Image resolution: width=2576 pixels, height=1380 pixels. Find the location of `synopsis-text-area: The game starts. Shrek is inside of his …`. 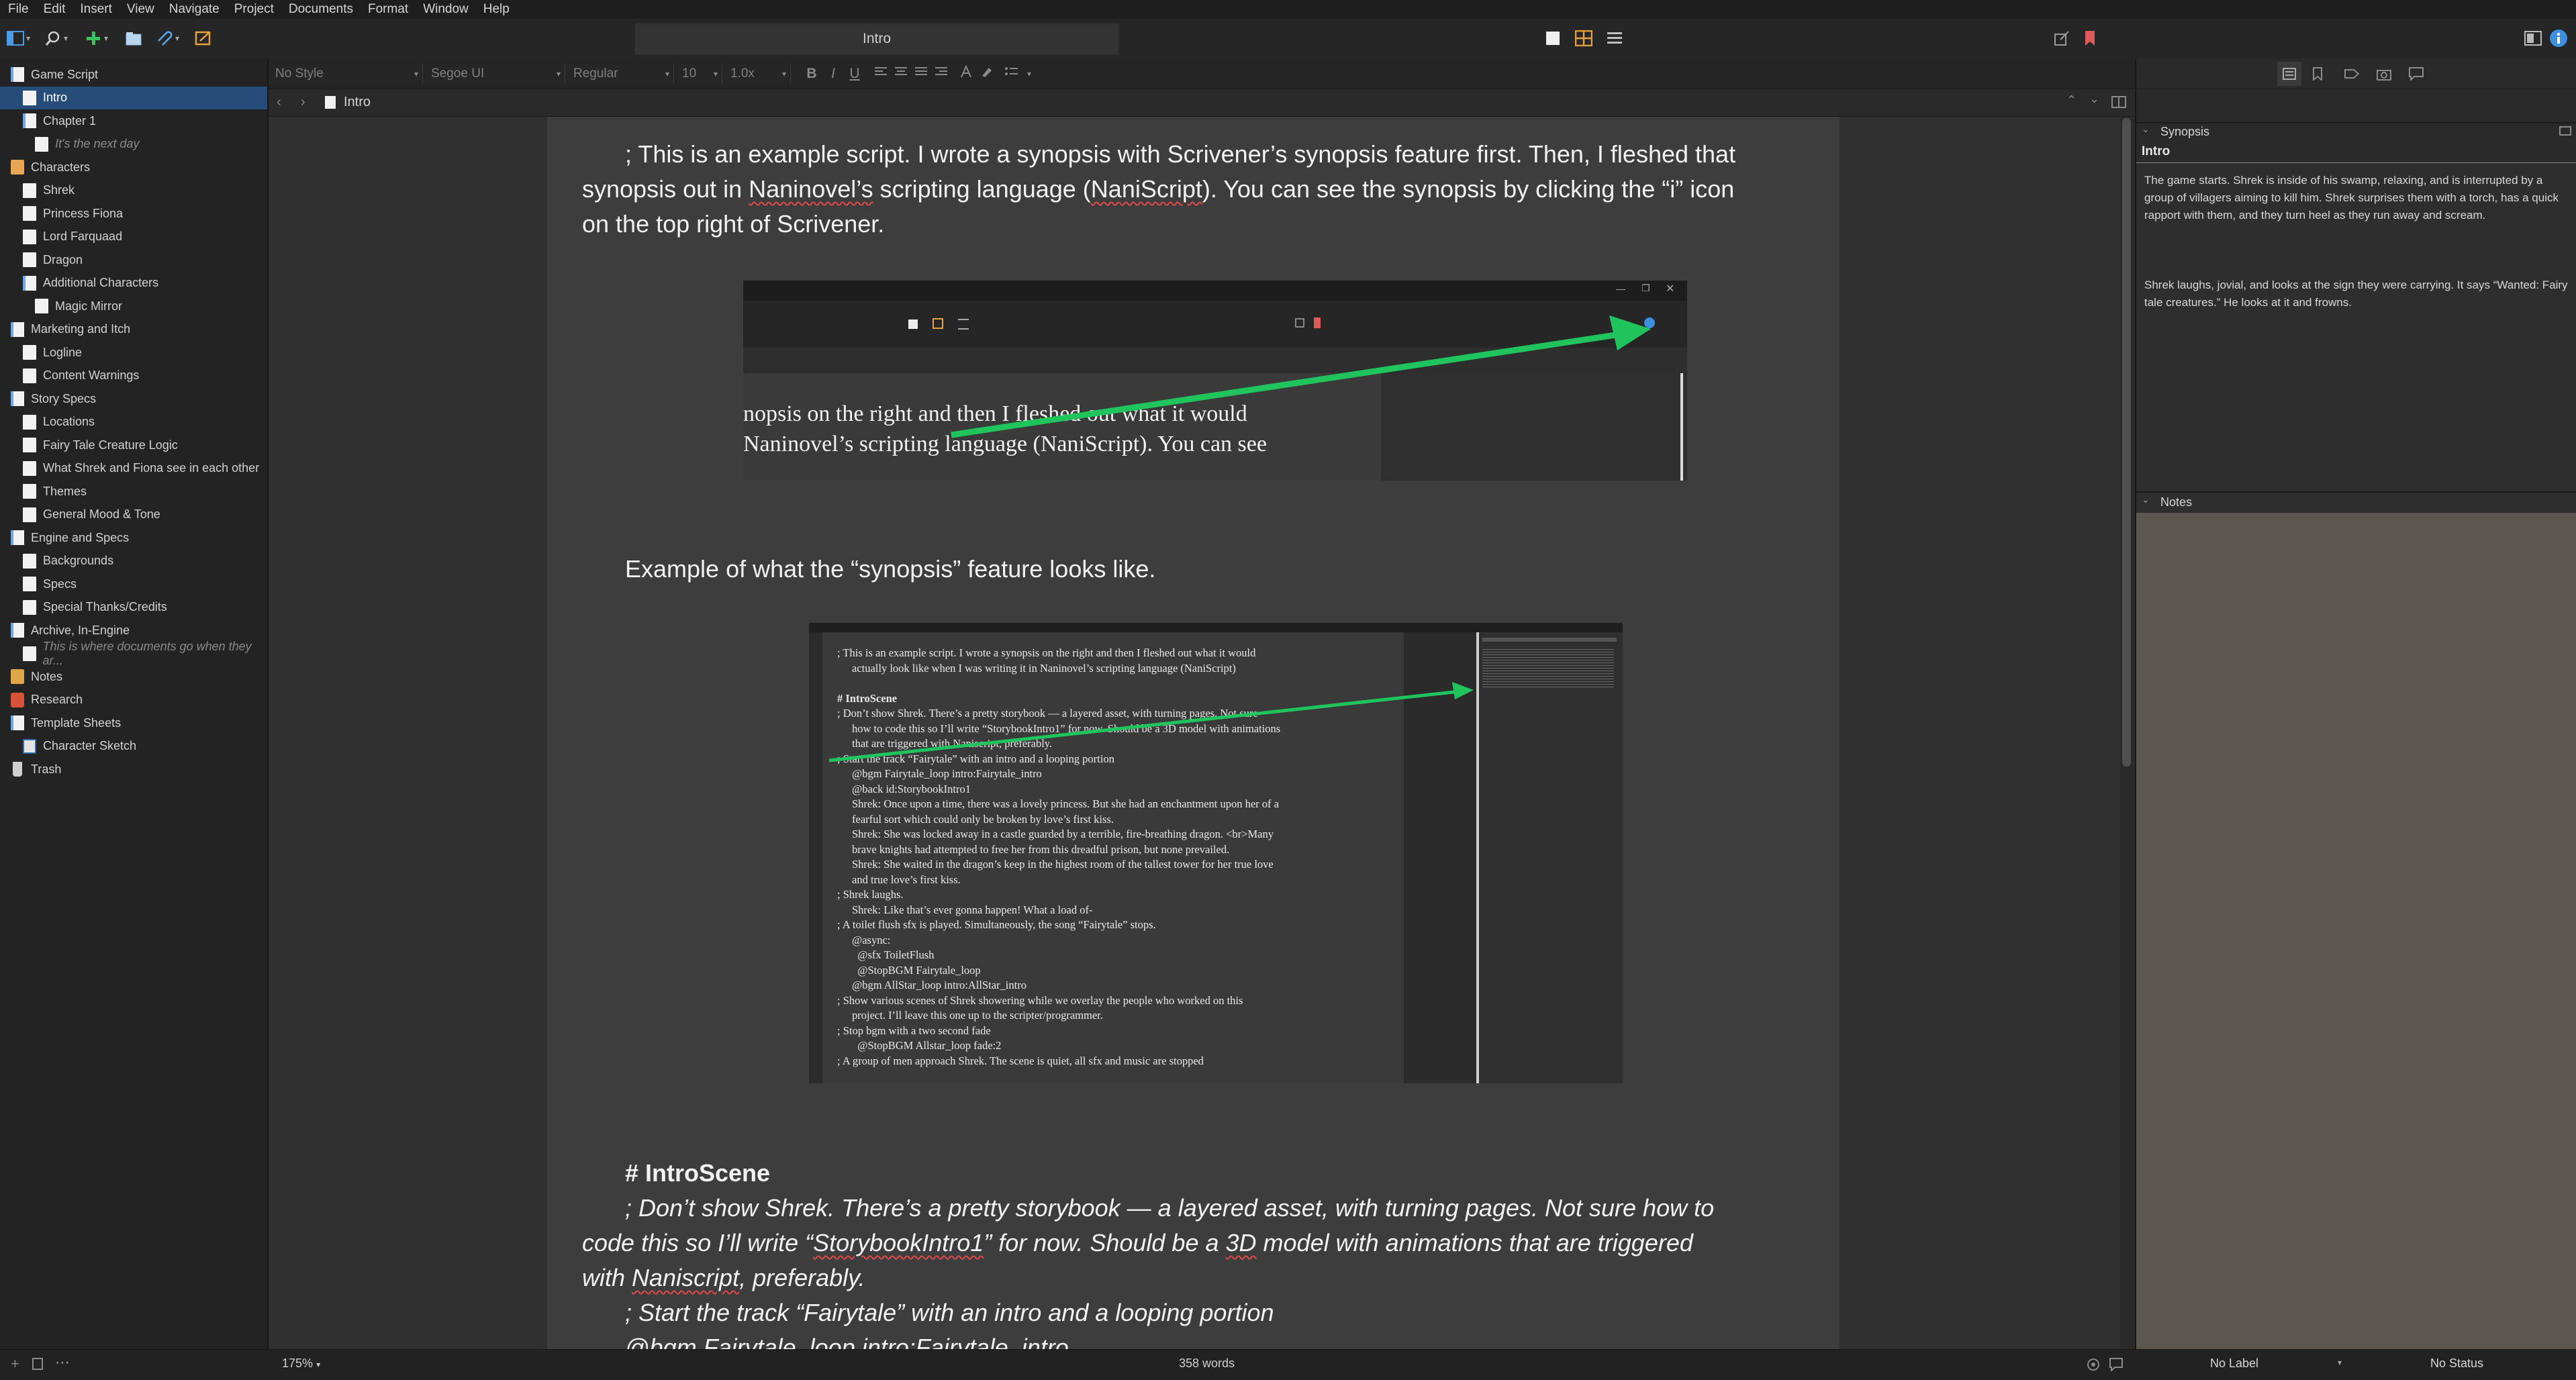

synopsis-text-area: The game starts. Shrek is inside of his … is located at coordinates (2356, 358).